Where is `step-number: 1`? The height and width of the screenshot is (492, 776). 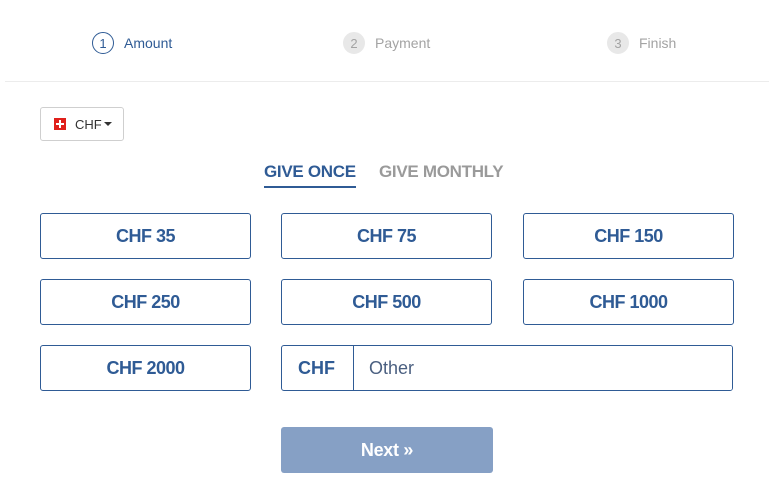
step-number: 1 is located at coordinates (103, 43).